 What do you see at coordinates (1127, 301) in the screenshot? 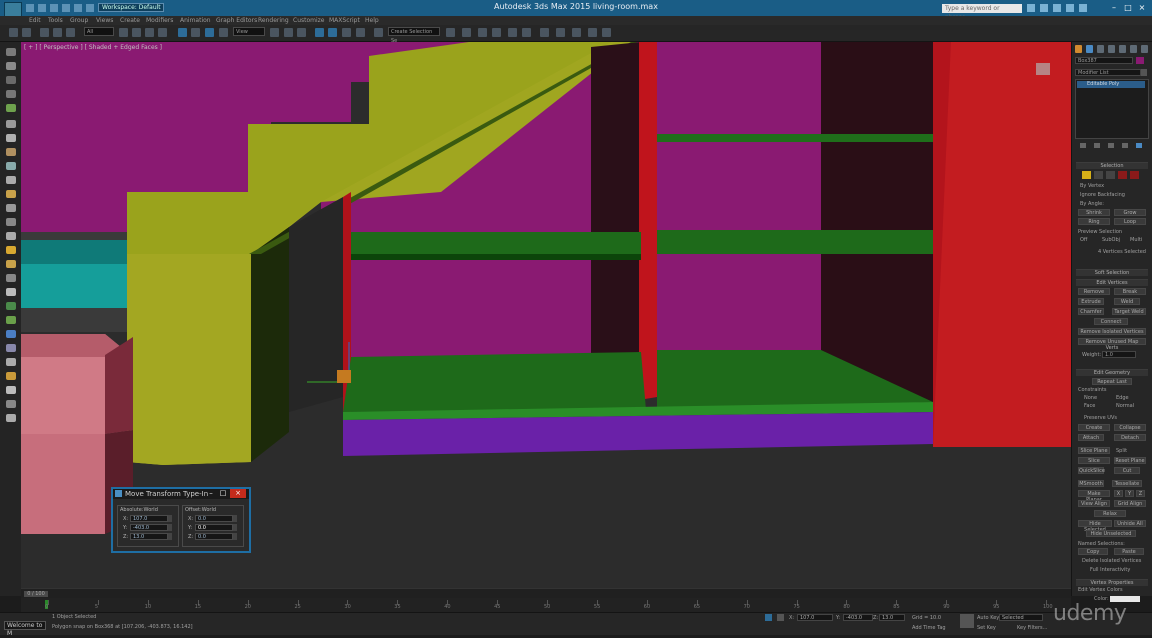
I see `weld-button: Weld` at bounding box center [1127, 301].